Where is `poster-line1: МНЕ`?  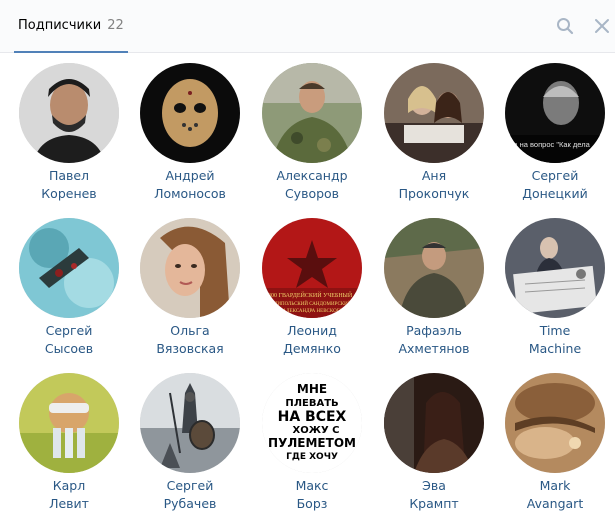
poster-line1: МНЕ is located at coordinates (312, 389).